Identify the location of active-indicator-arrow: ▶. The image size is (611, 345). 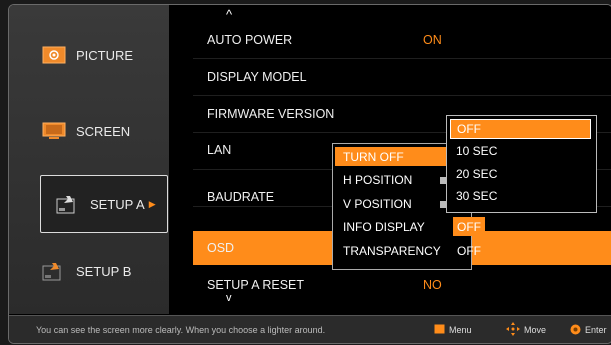
(152, 203).